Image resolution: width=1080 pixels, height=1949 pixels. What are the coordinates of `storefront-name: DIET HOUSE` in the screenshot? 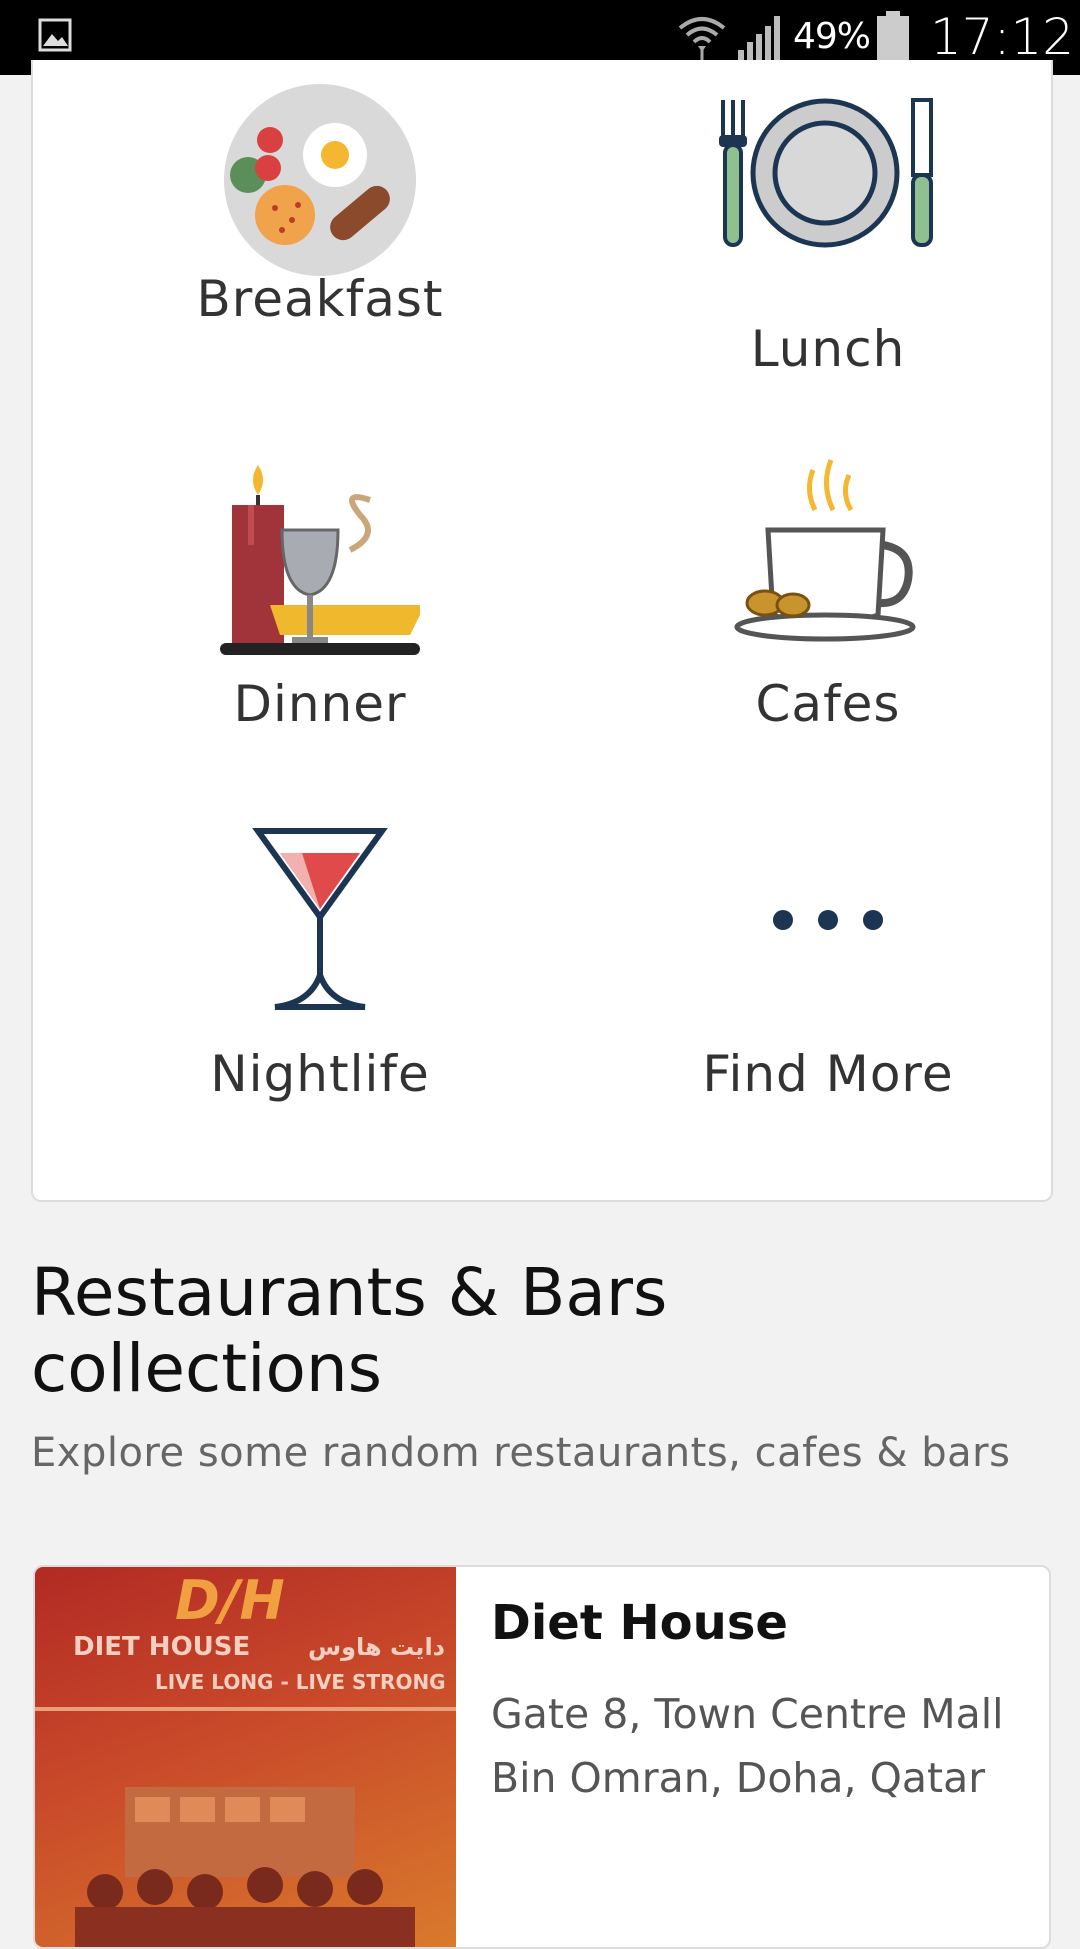 It's located at (161, 1647).